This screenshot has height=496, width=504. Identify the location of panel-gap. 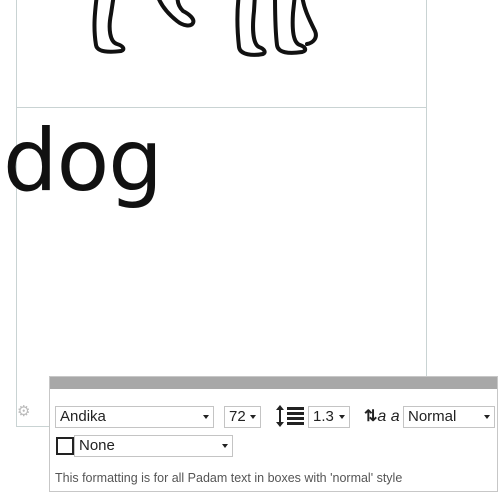
(221, 84).